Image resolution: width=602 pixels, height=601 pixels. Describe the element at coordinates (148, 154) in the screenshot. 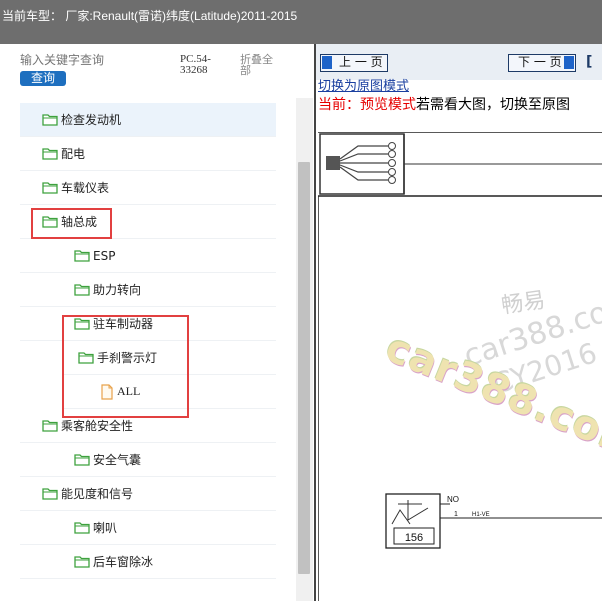

I see `tree-item: 配电` at that location.